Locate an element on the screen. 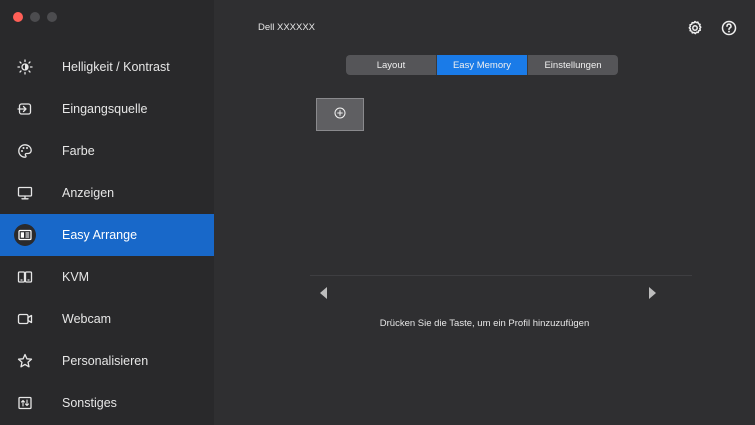  sidebar-item-others: Sonstiges is located at coordinates (107, 403).